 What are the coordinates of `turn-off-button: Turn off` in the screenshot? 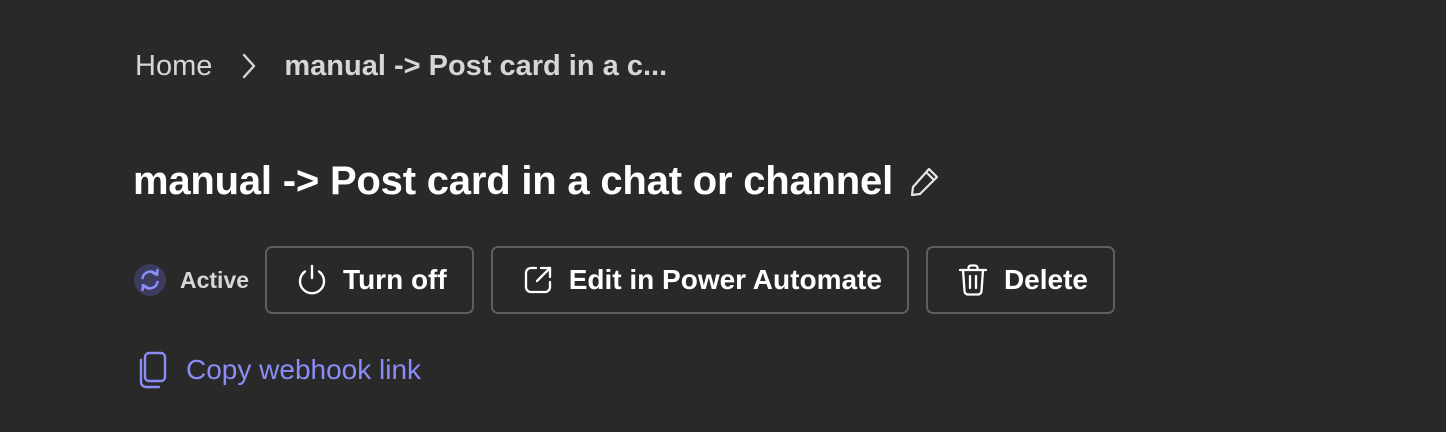 It's located at (369, 280).